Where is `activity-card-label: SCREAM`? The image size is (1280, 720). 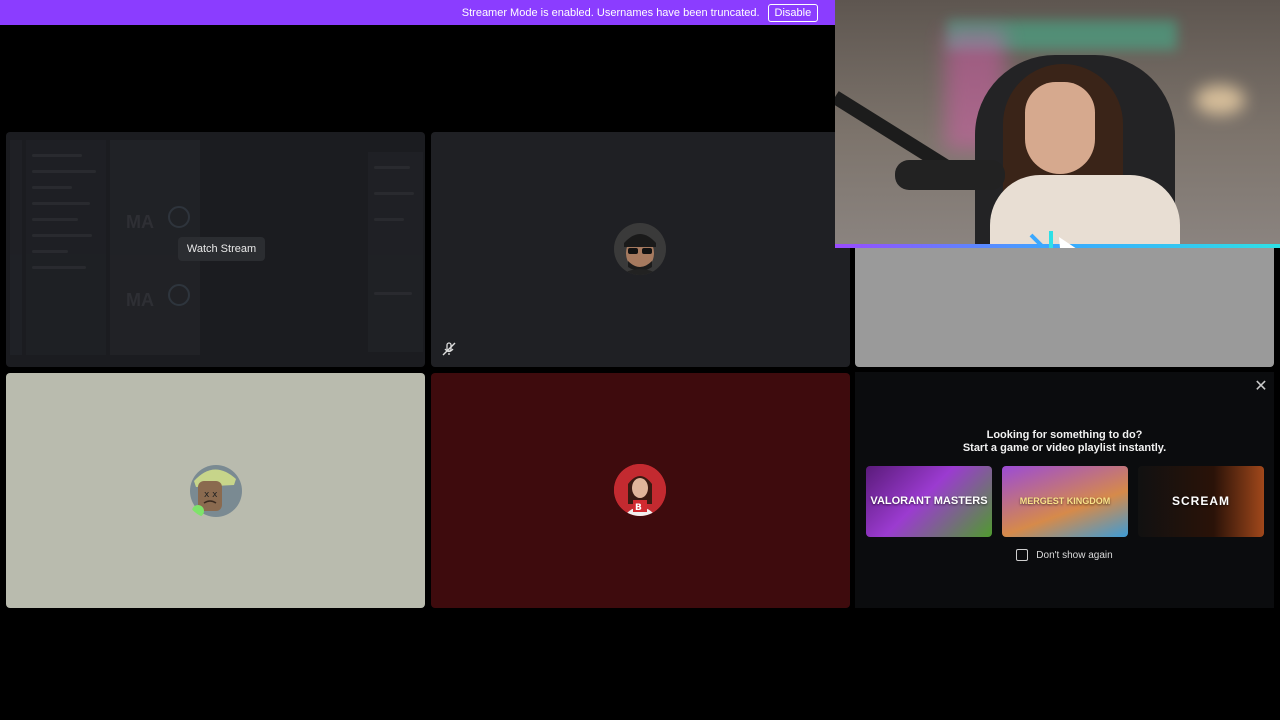
activity-card-label: SCREAM is located at coordinates (1200, 501).